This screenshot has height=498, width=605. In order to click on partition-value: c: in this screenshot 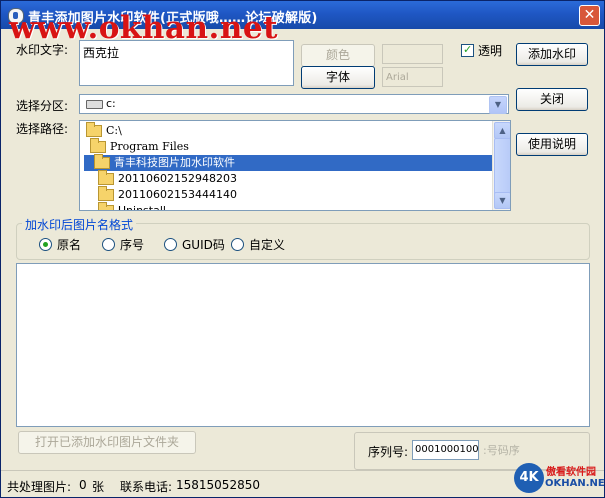, I will do `click(111, 103)`.